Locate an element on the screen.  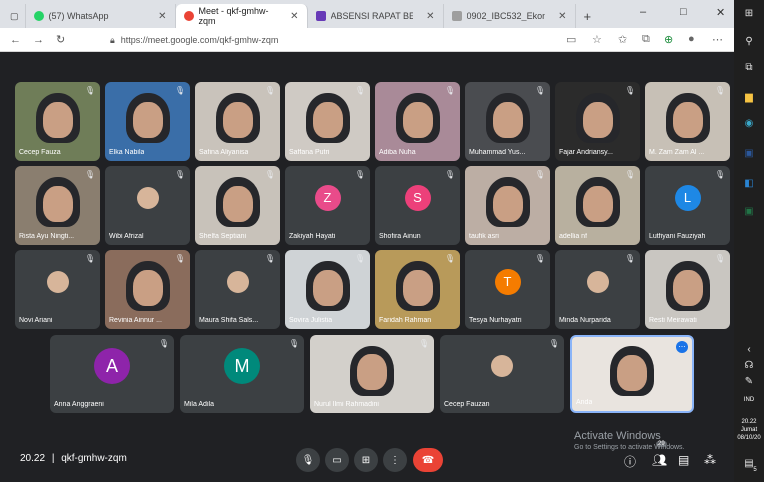
participant-tile: 🎙︎ Cecep Fauzan is located at coordinates (502, 374).